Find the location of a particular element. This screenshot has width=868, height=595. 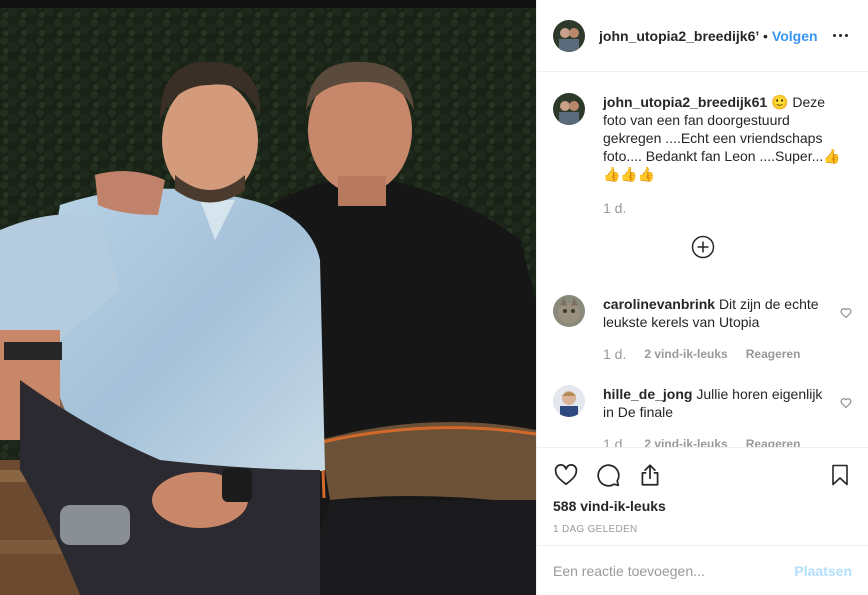

post-header: john_utopia2_breedijk6’ • Volgen is located at coordinates (702, 36).